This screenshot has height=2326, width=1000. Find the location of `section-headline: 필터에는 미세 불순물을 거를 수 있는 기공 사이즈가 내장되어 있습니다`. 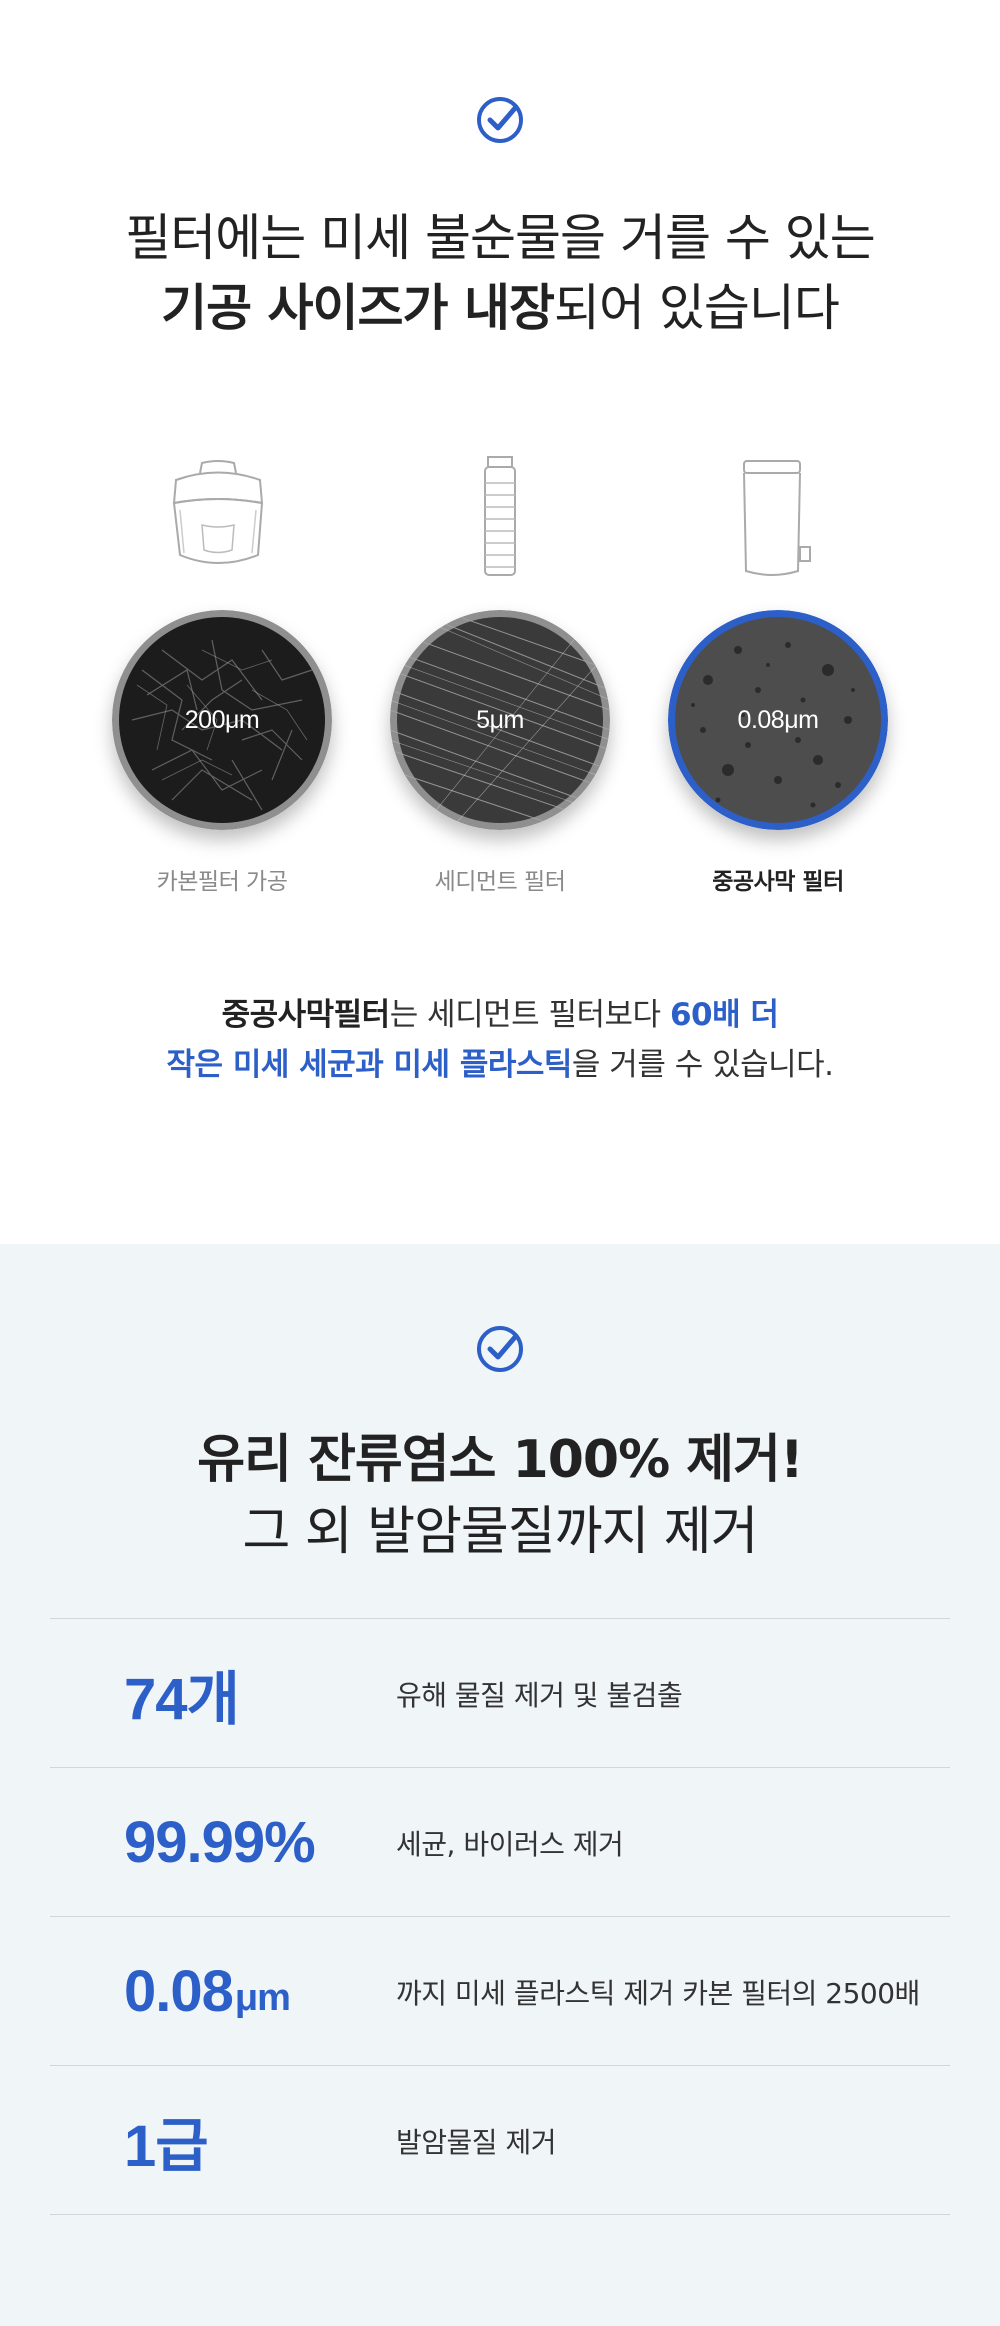

section-headline: 필터에는 미세 불순물을 거를 수 있는 기공 사이즈가 내장되어 있습니다 is located at coordinates (500, 273).